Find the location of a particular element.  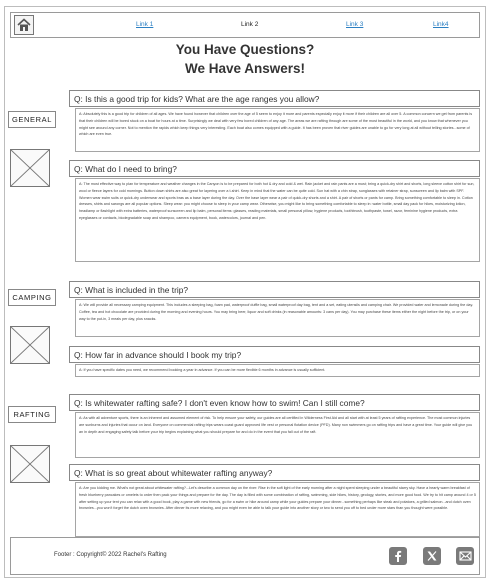

page-title-line-2: We Have Answers! is located at coordinates (245, 68).